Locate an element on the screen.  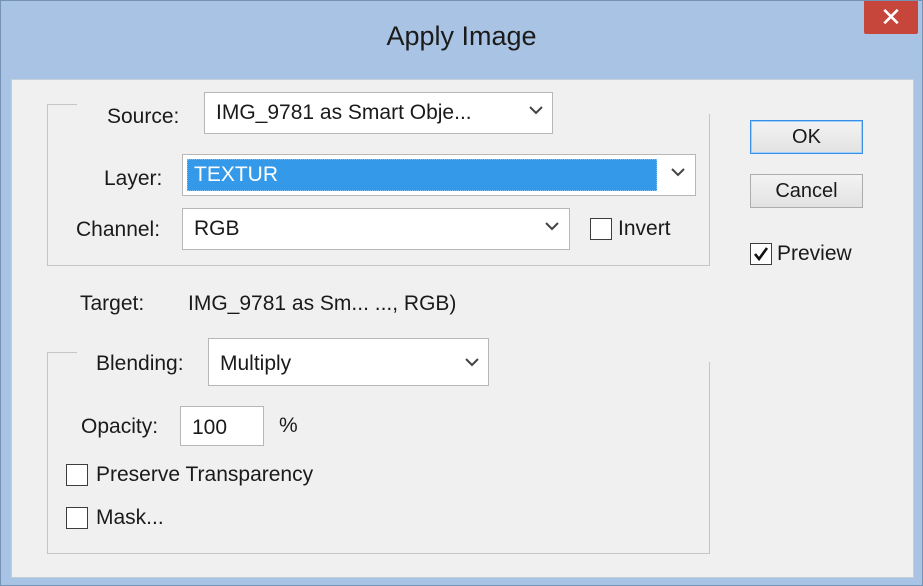
preserve-transparency-checkbox is located at coordinates (77, 475).